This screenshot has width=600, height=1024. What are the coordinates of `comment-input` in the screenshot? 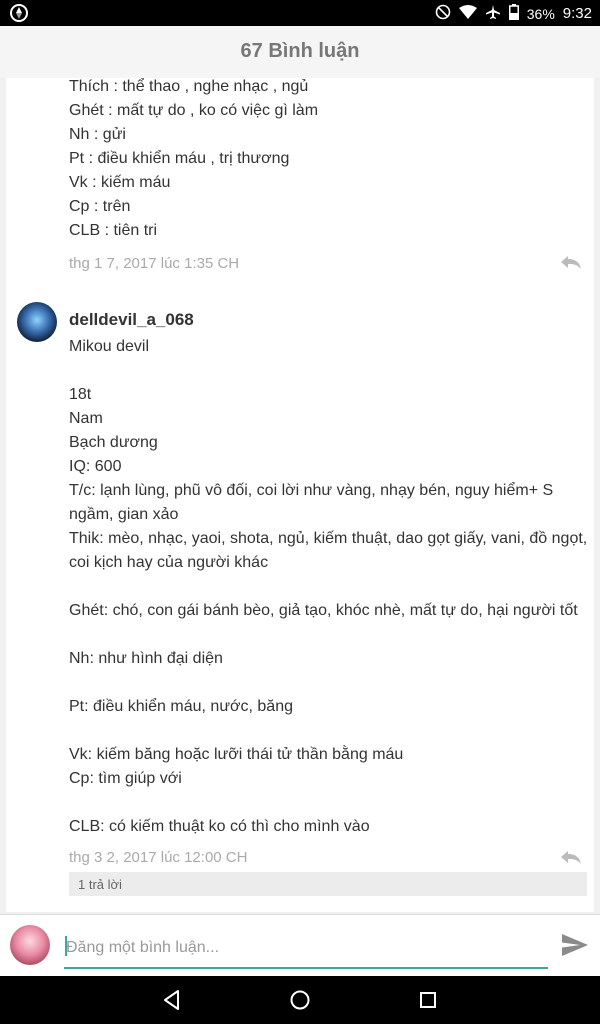 It's located at (306, 949).